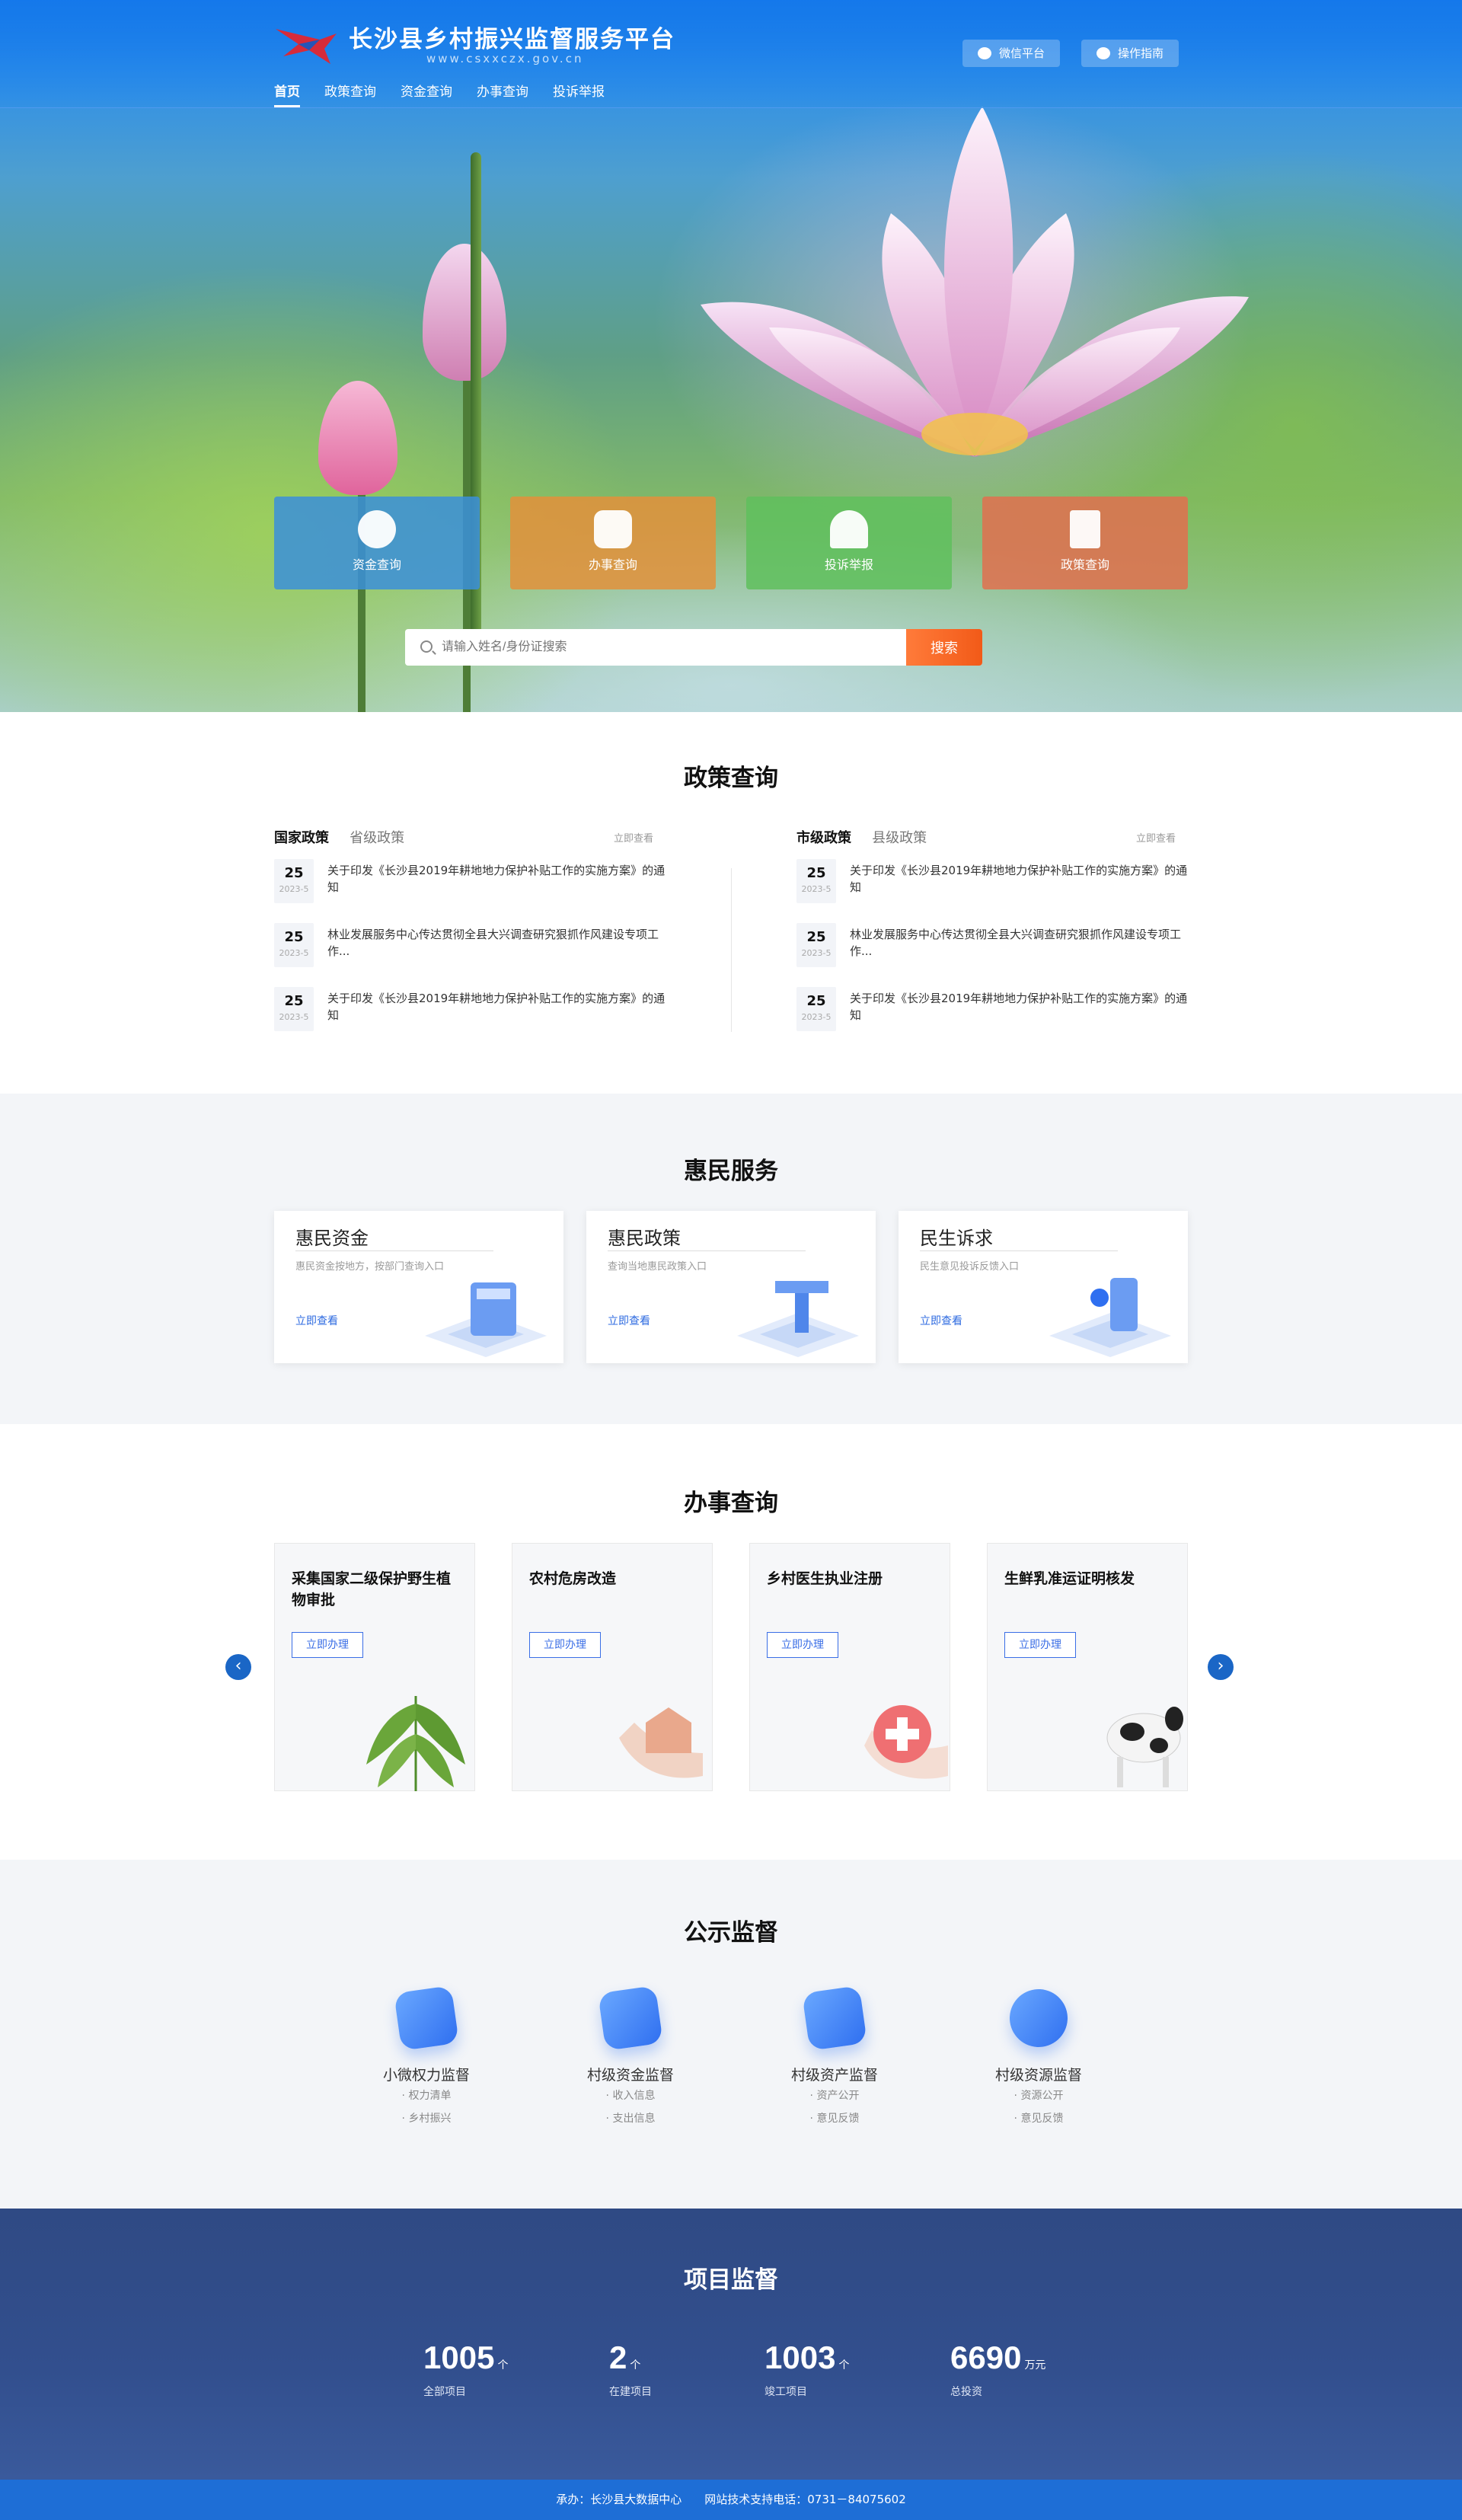 The height and width of the screenshot is (2520, 1462). What do you see at coordinates (332, 1238) in the screenshot?
I see `benefit-card-title: 惠民资金` at bounding box center [332, 1238].